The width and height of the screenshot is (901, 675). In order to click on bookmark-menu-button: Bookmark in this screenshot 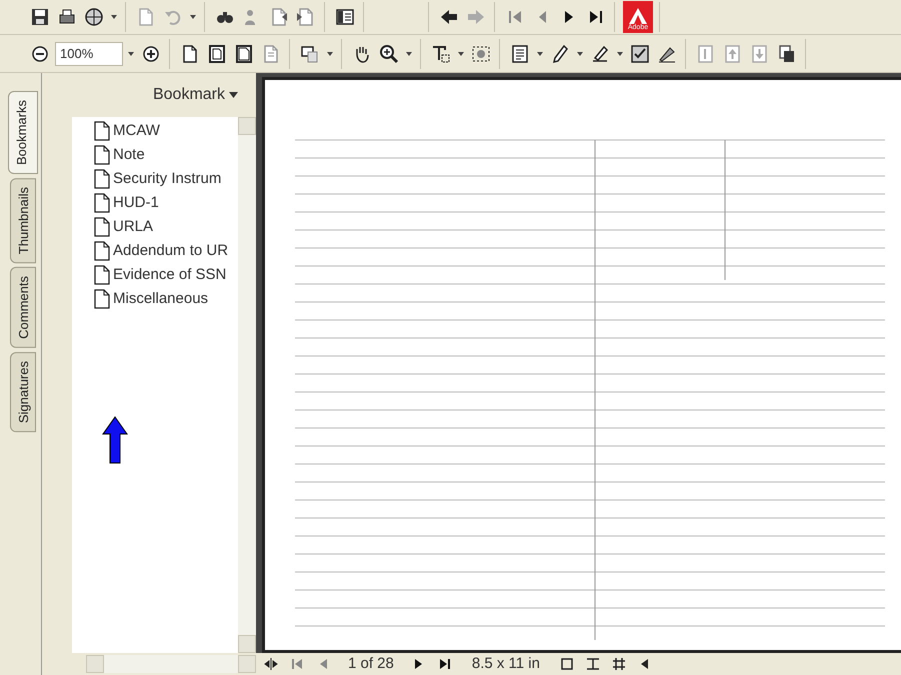, I will do `click(195, 95)`.